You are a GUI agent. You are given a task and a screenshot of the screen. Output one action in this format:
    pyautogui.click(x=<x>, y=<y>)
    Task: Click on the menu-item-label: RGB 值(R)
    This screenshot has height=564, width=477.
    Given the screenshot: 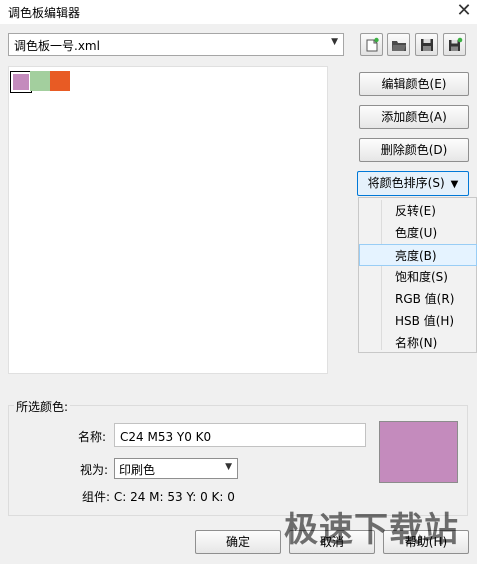 What is the action you would take?
    pyautogui.click(x=425, y=299)
    